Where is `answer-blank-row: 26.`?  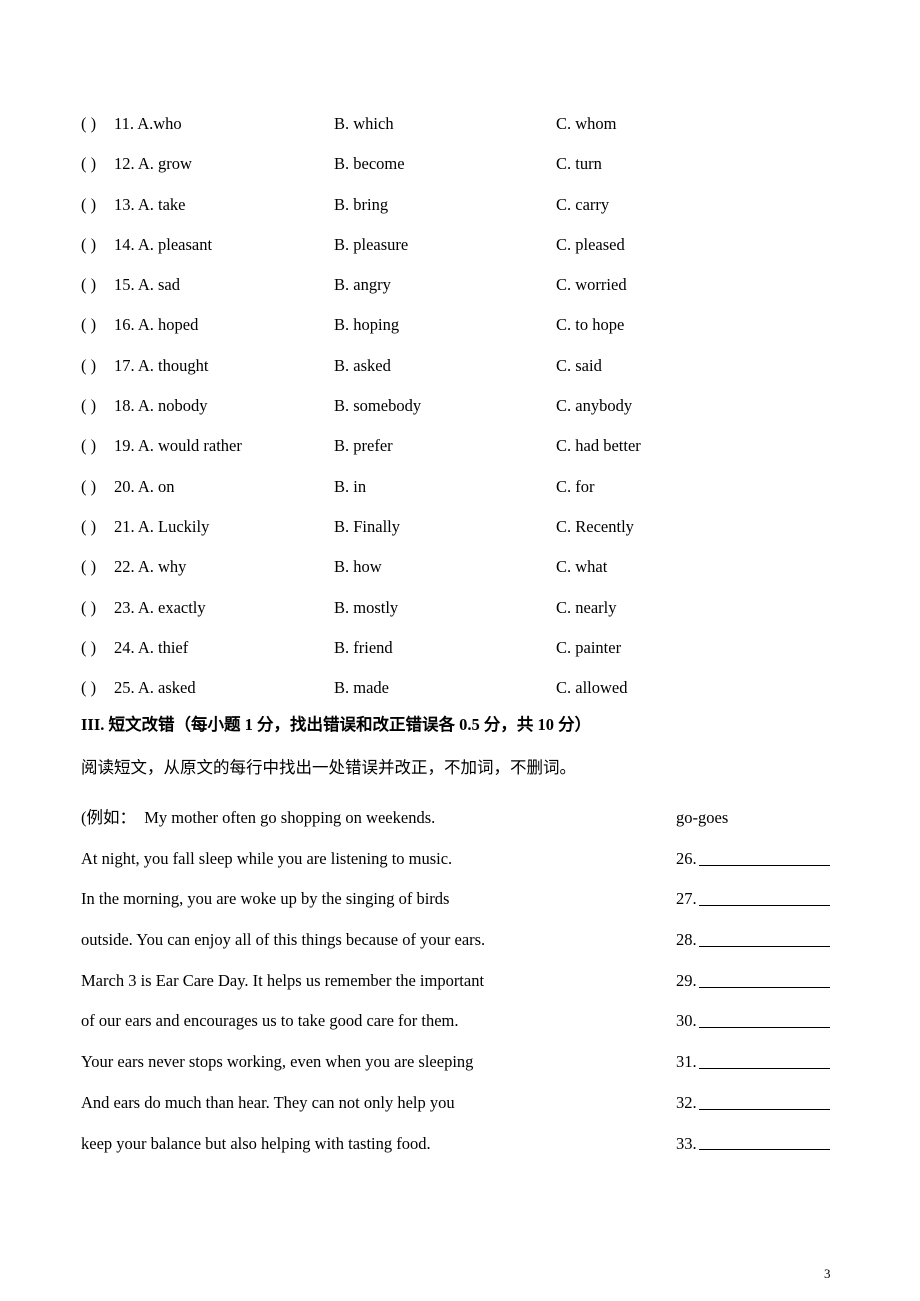
answer-blank-row: 26. is located at coordinates (776, 859).